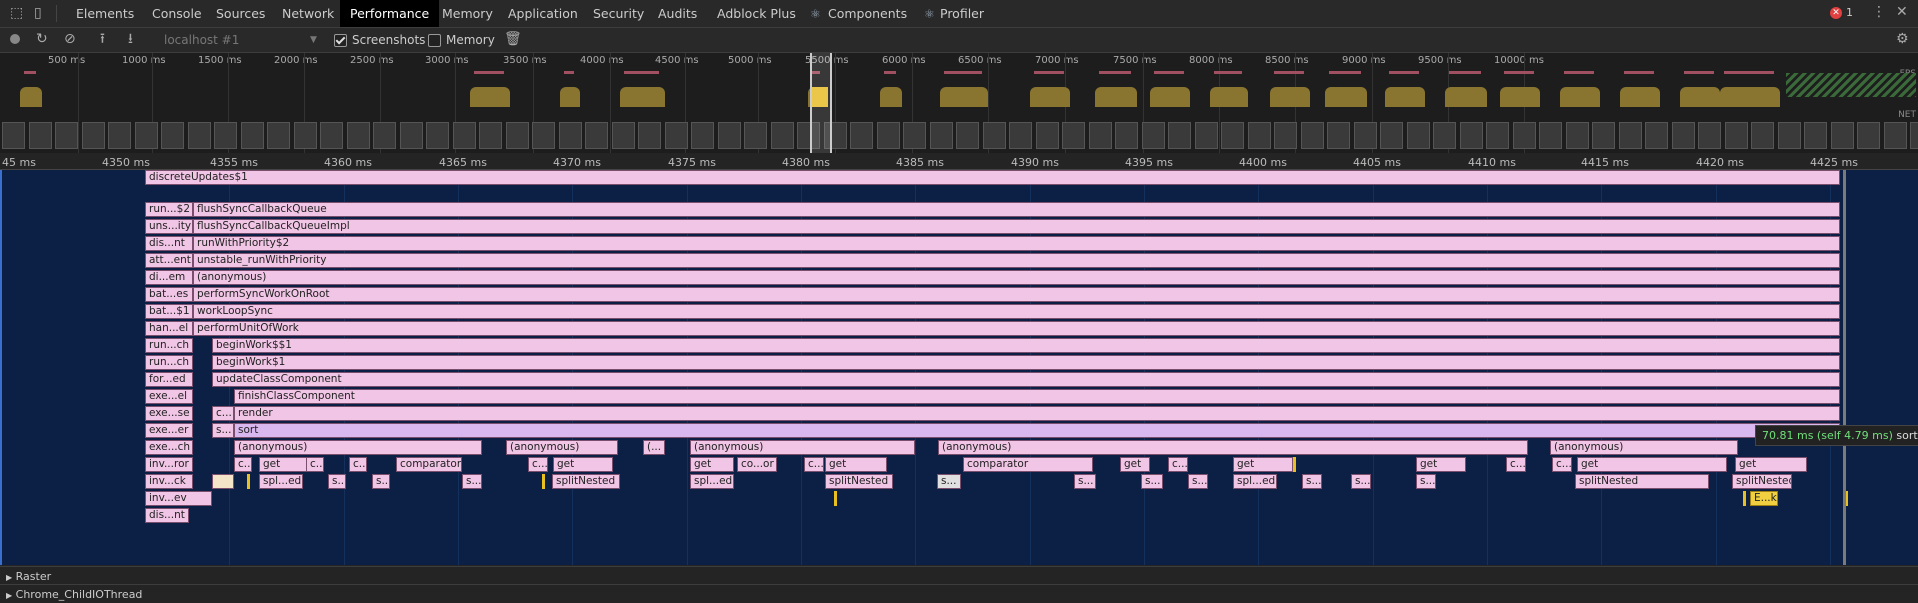  Describe the element at coordinates (1016, 243) in the screenshot. I see `flame-call: runWithPriority$2` at that location.